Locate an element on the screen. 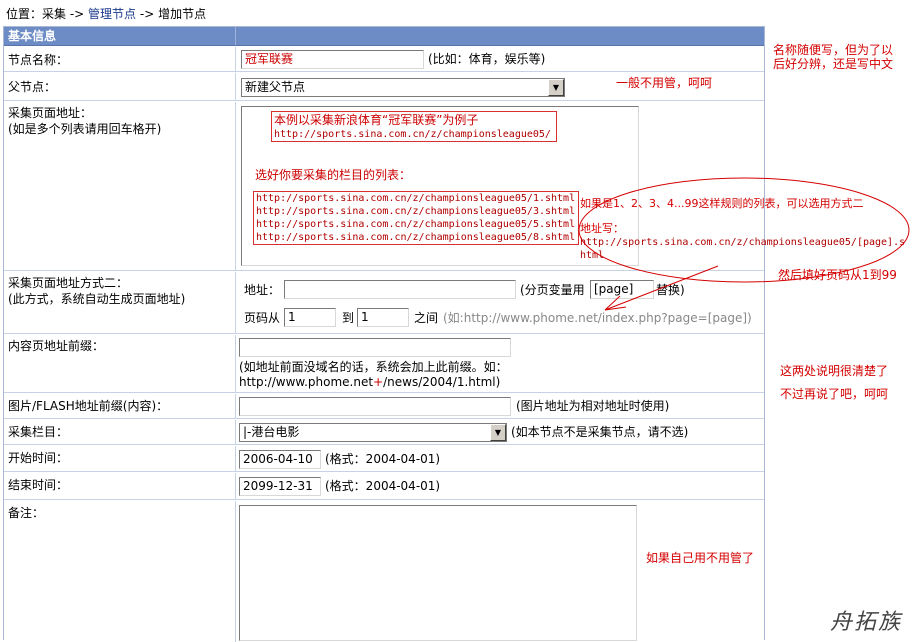 Image resolution: width=913 pixels, height=642 pixels. mode2-label-sub: (此方式，系统自动生成页面地址) is located at coordinates (97, 299).